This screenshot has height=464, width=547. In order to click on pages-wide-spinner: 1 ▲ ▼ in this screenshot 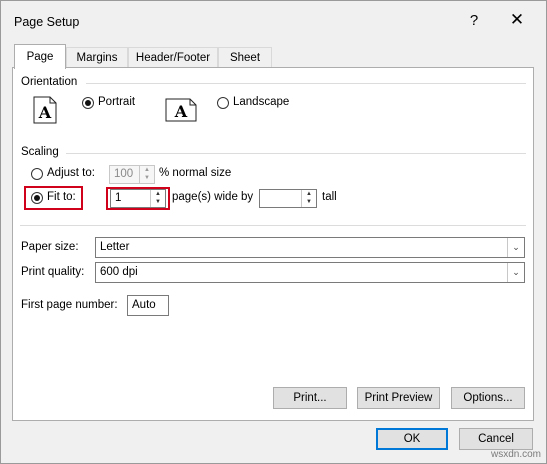, I will do `click(138, 198)`.